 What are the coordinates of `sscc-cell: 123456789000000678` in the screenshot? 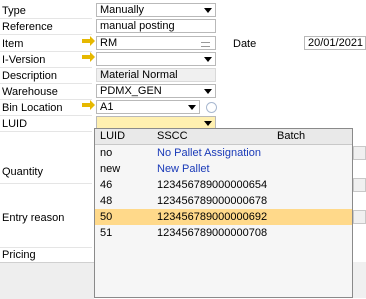 It's located at (212, 201).